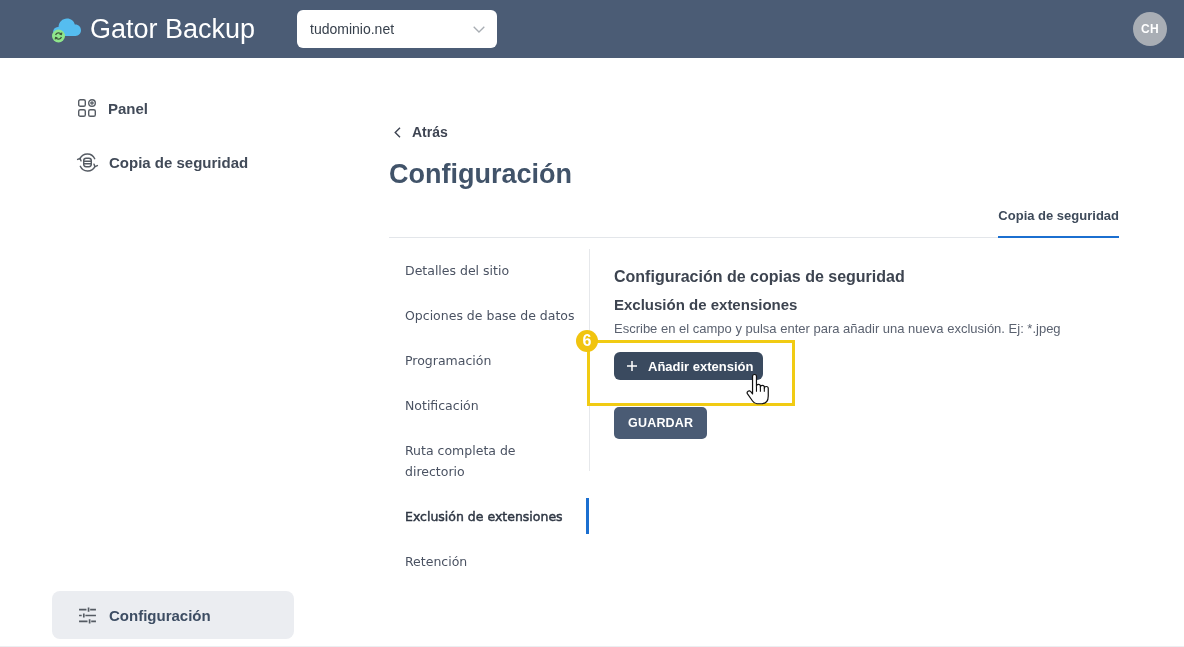 This screenshot has width=1184, height=647. I want to click on back-link: Atrás, so click(421, 132).